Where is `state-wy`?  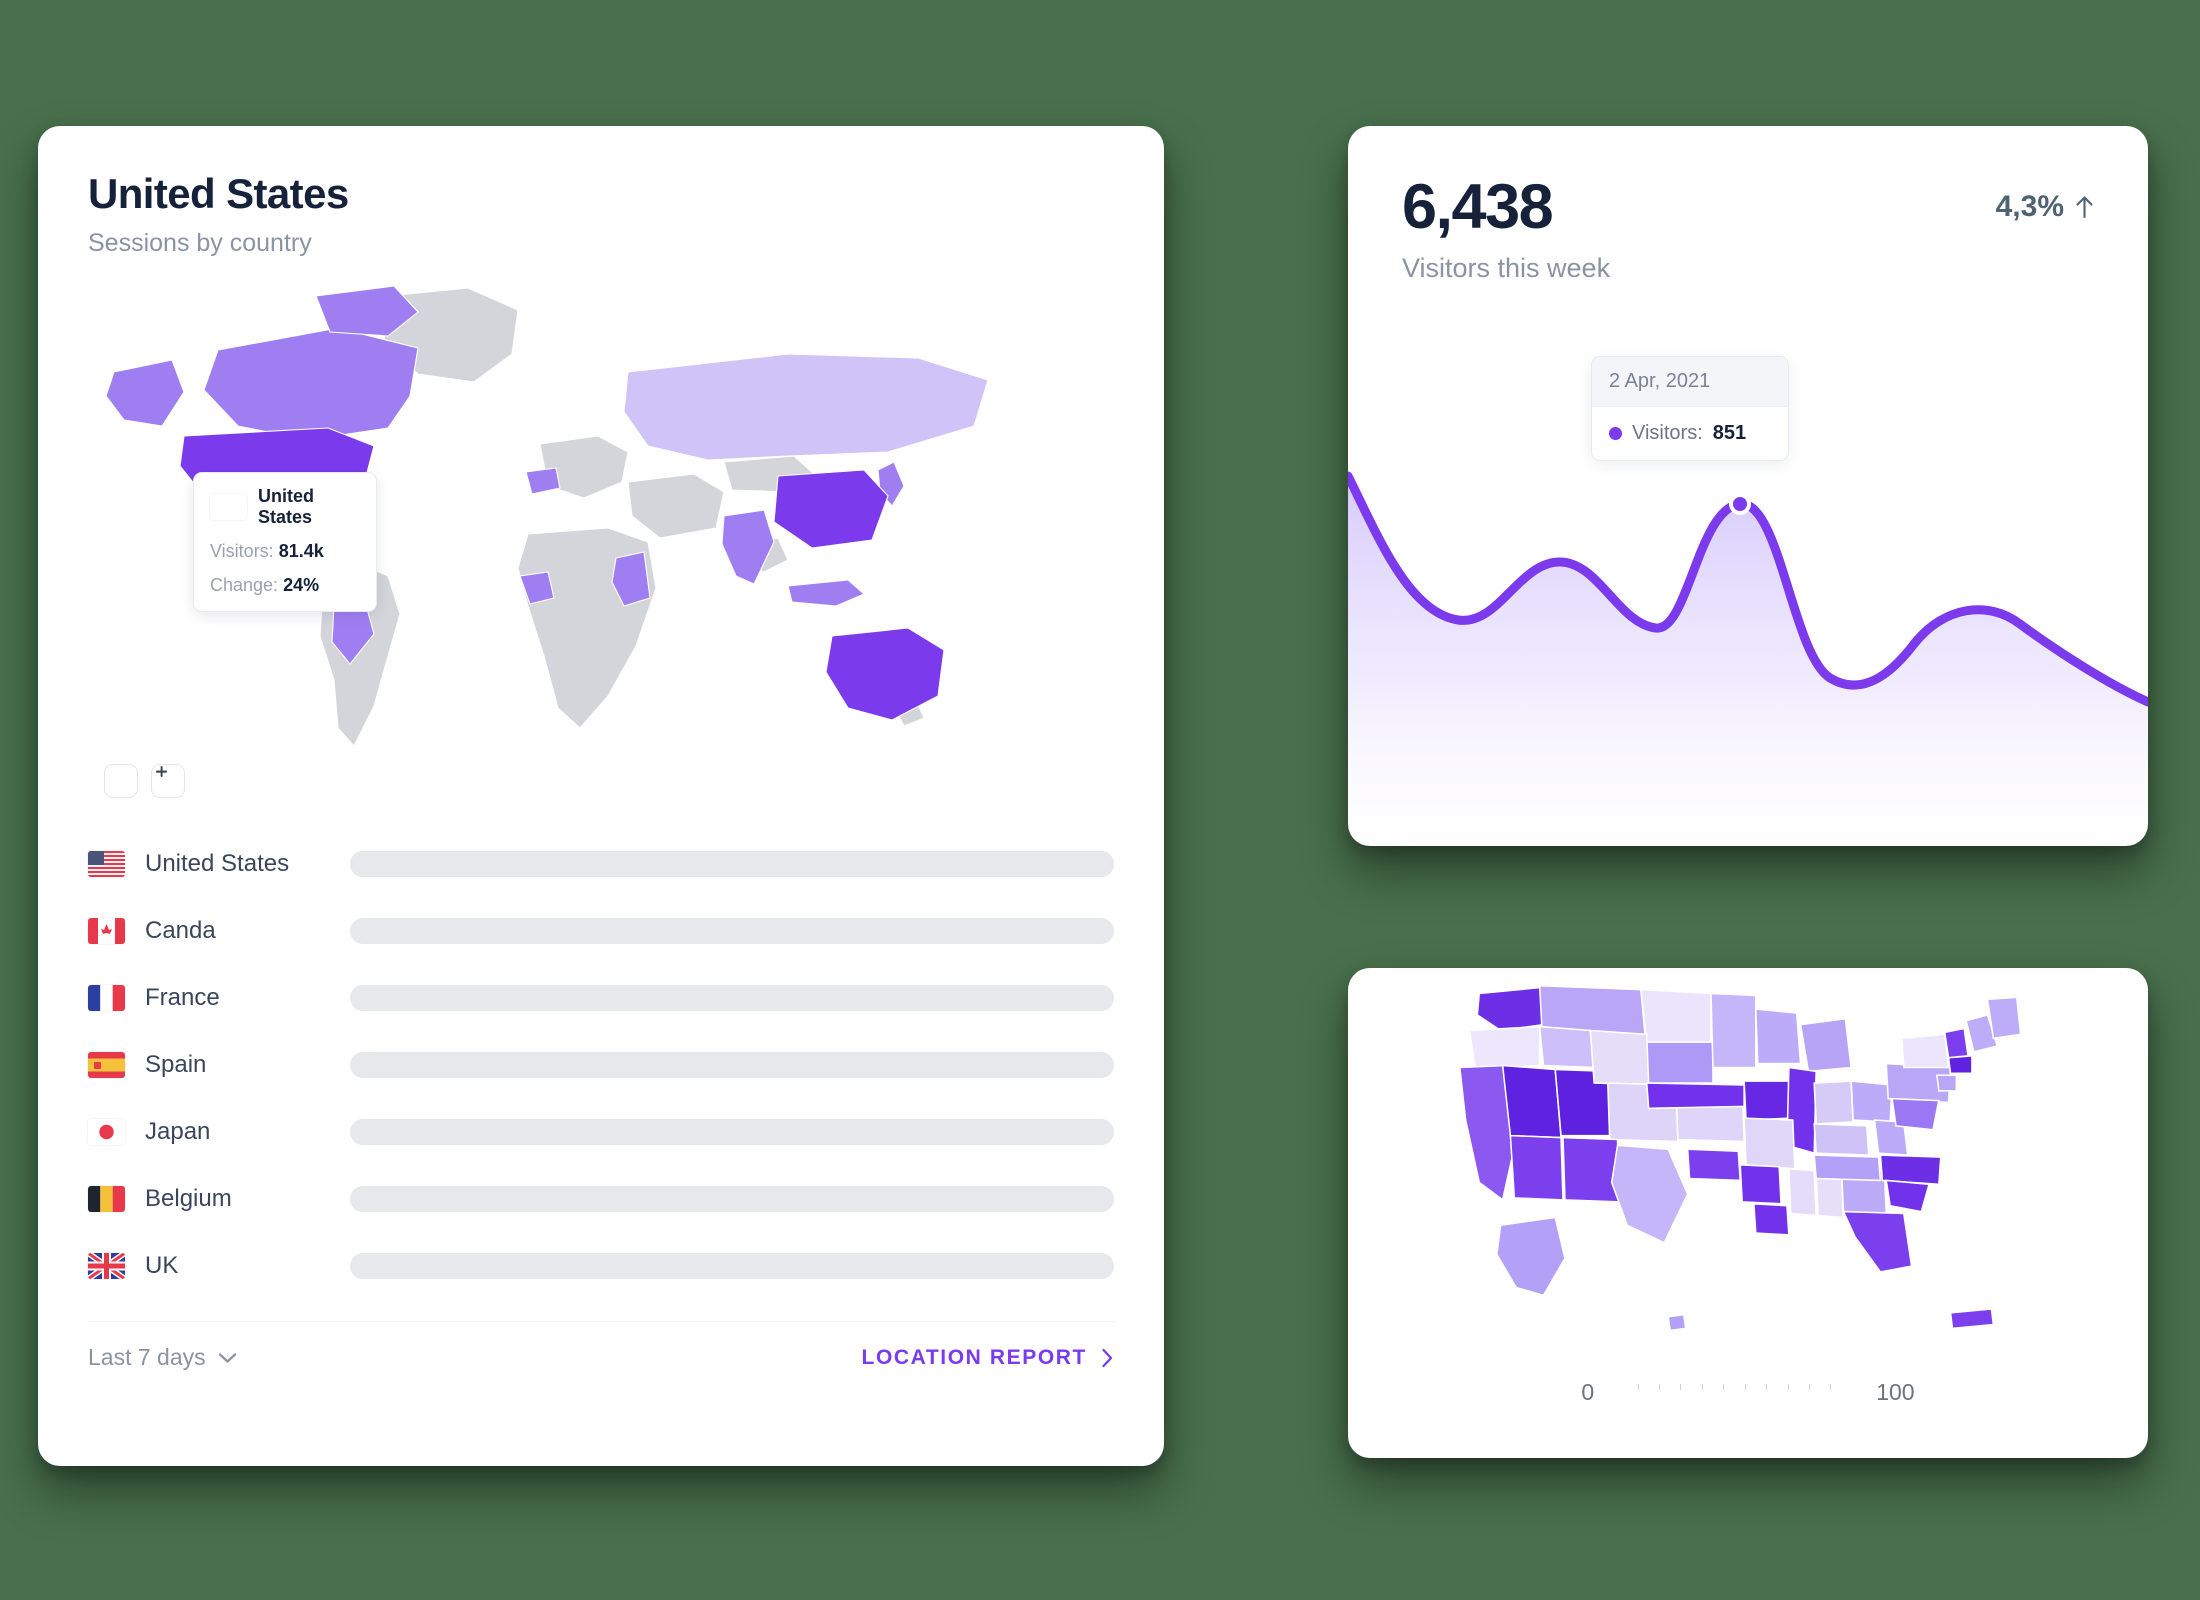
state-wy is located at coordinates (1619, 1057).